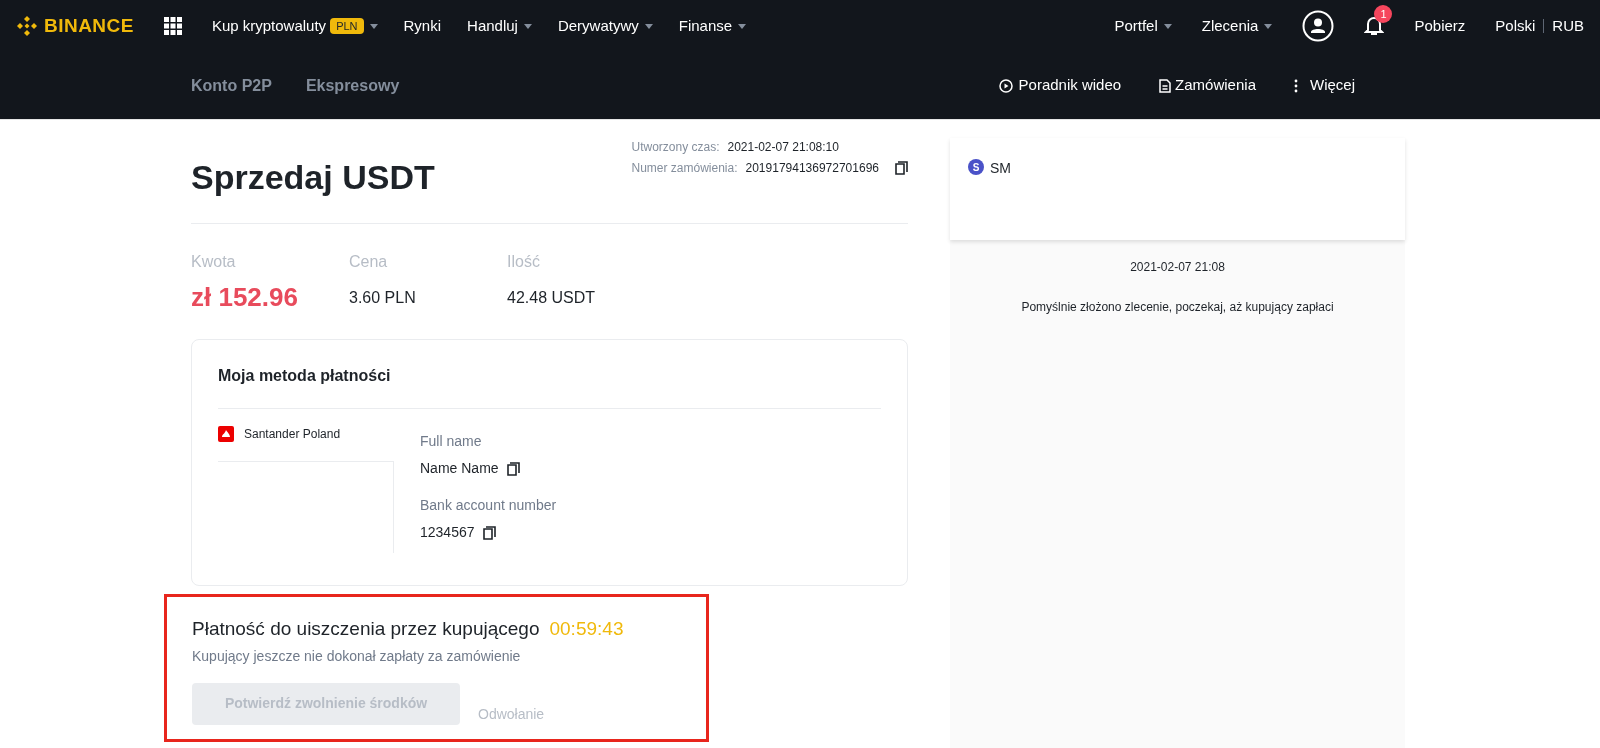 The image size is (1600, 748). What do you see at coordinates (89, 25) in the screenshot?
I see `brand-logo-text: BINANCE` at bounding box center [89, 25].